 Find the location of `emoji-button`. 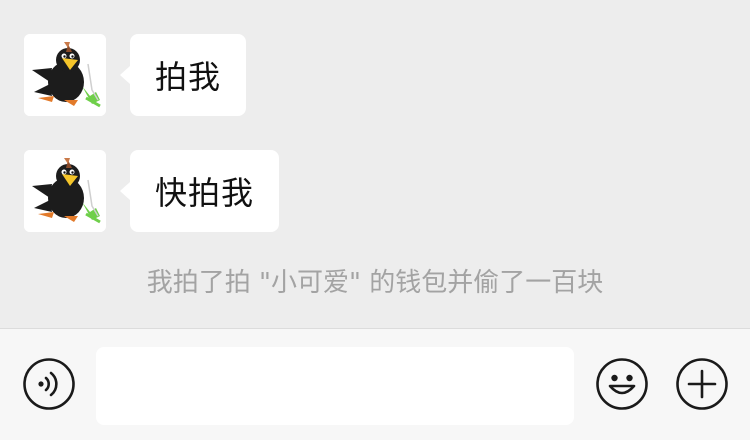

emoji-button is located at coordinates (622, 384).